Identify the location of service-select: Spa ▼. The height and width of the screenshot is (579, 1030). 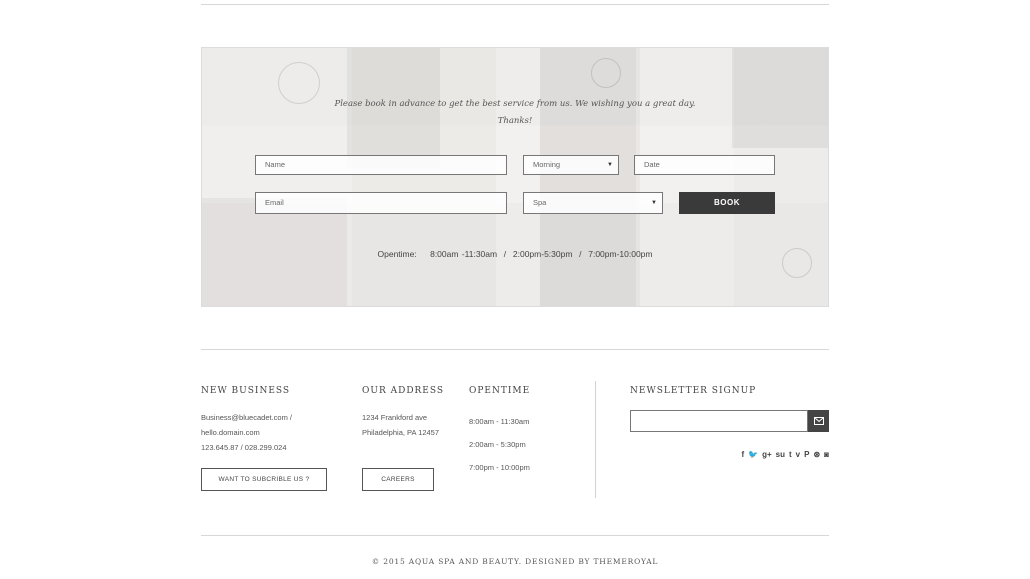
(593, 203).